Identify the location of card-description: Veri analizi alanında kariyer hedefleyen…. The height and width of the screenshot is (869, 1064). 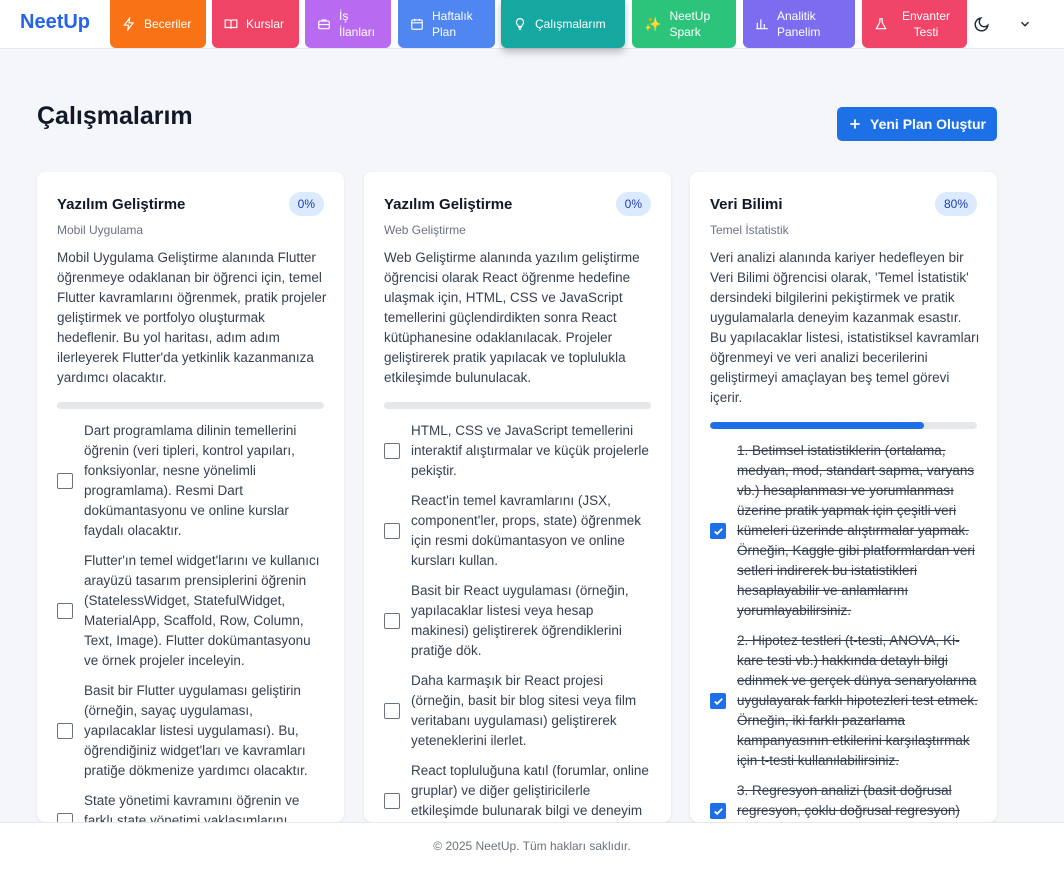
(845, 327).